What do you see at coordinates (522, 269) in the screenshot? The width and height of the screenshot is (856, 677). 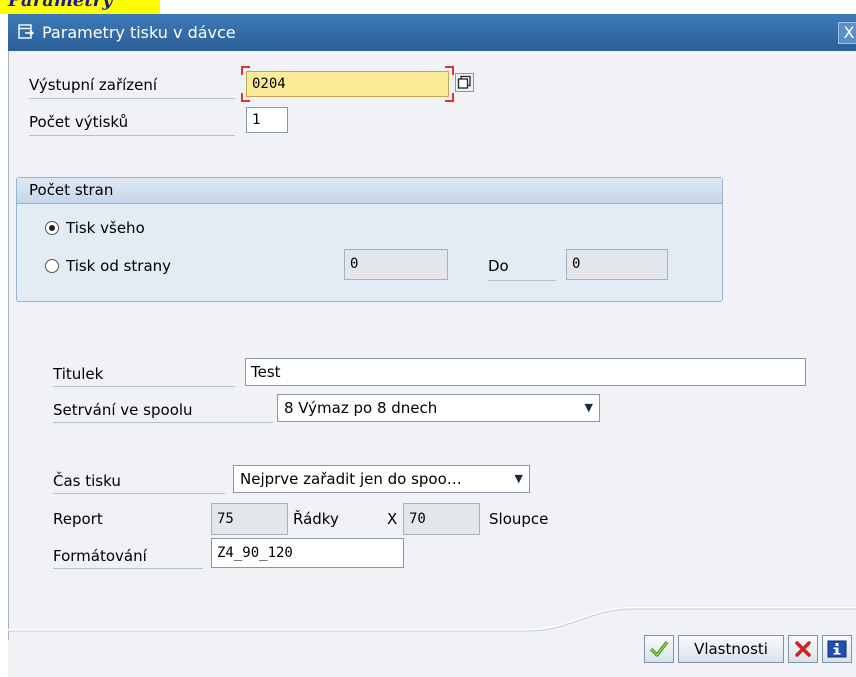 I see `to-page-label: Do` at bounding box center [522, 269].